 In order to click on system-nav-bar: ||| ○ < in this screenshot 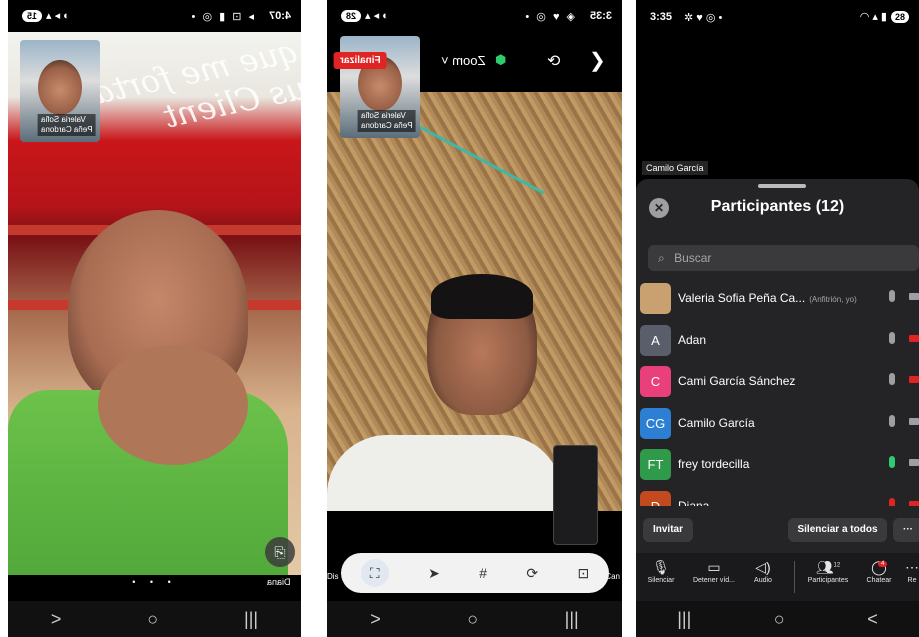, I will do `click(777, 619)`.